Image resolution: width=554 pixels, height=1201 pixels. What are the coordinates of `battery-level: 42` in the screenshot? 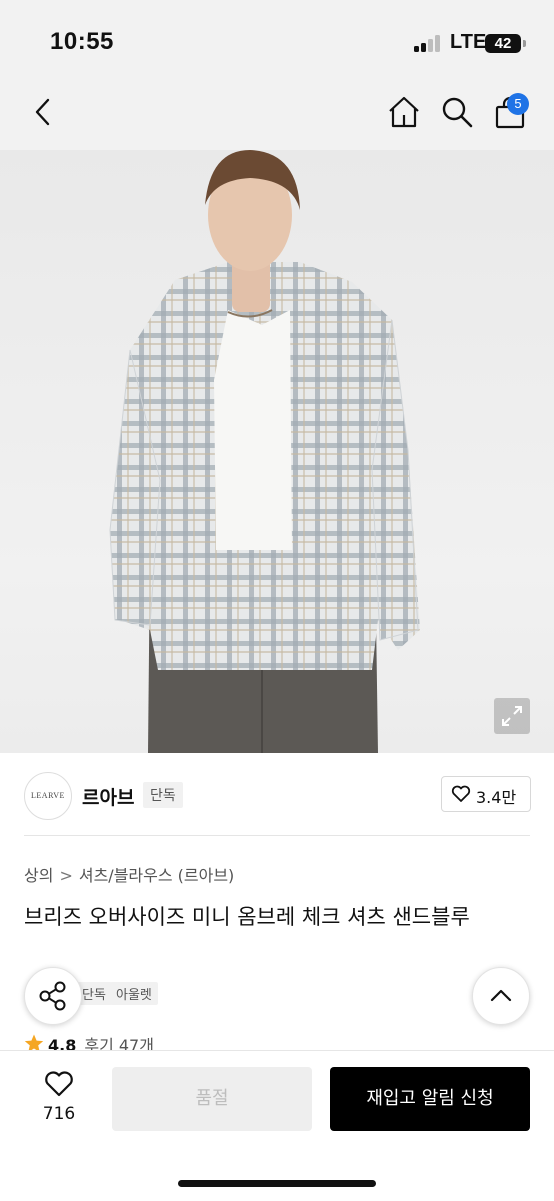 It's located at (503, 43).